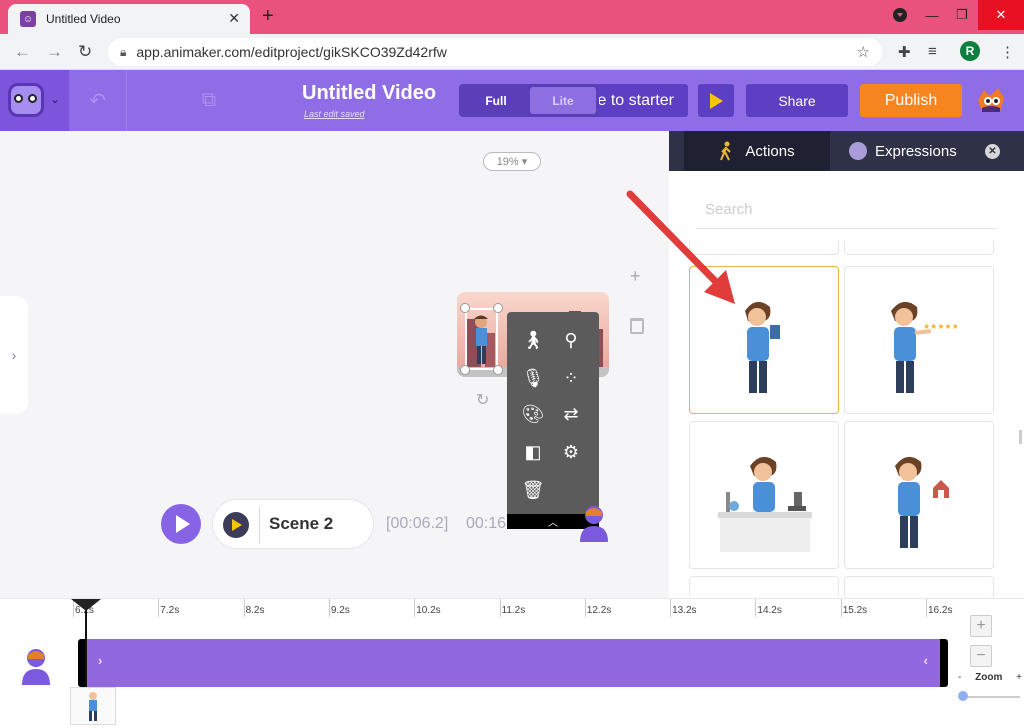 The width and height of the screenshot is (1024, 728). I want to click on scene-play-button, so click(236, 525).